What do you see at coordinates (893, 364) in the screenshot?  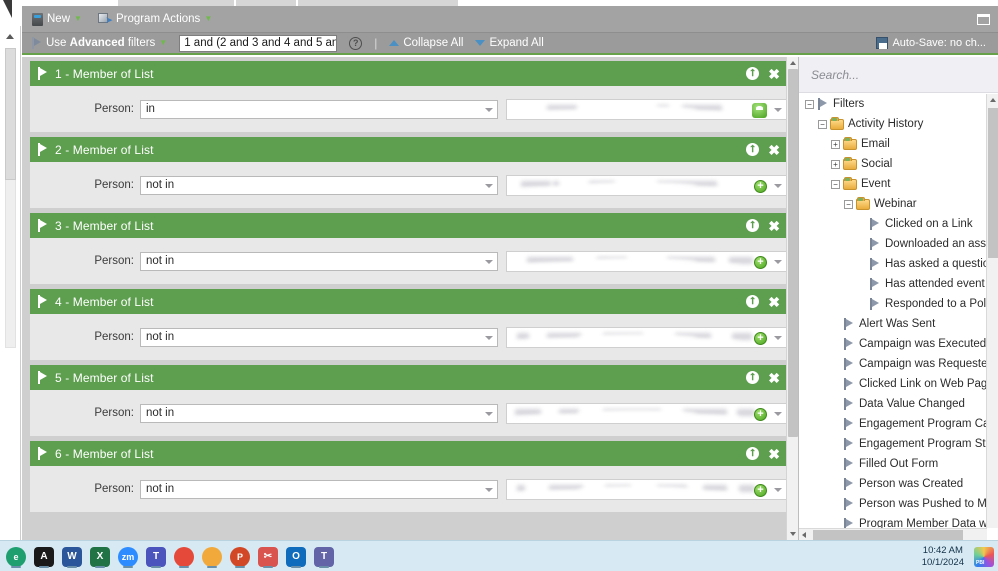 I see `tree-node: Campaign was Requested` at bounding box center [893, 364].